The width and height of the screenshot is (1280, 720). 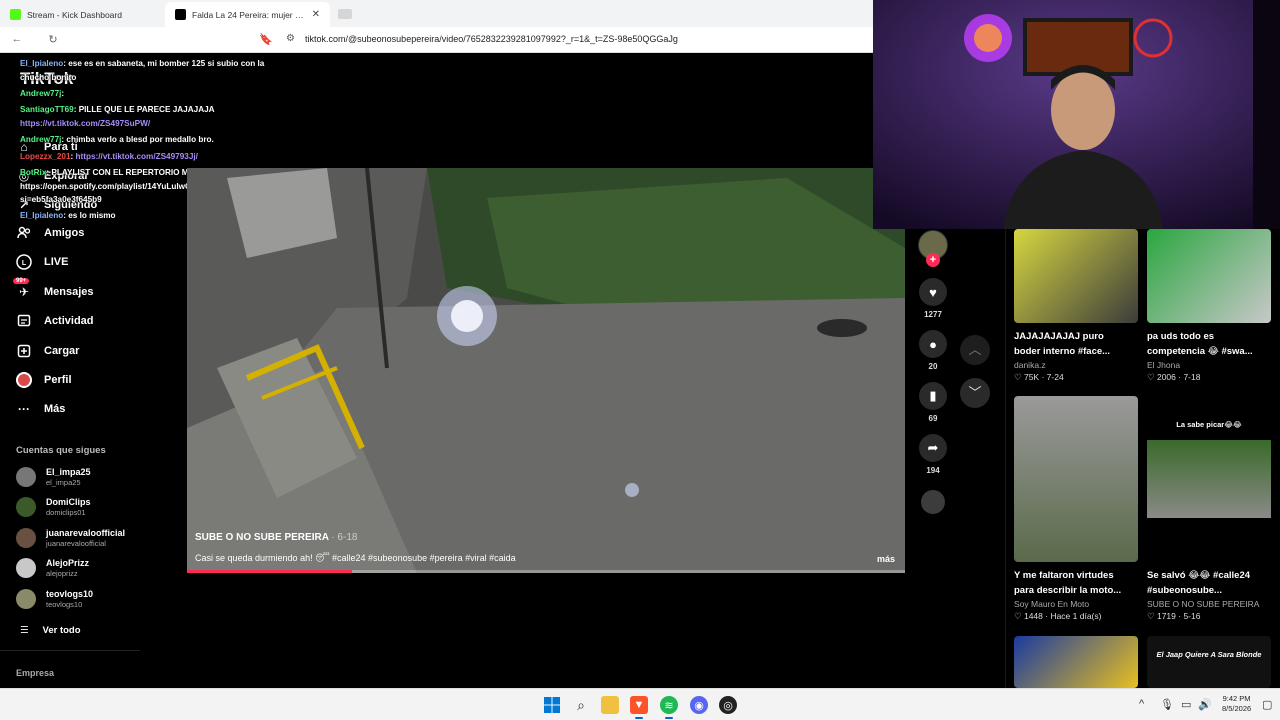 I want to click on volume-icon: 🔊, so click(x=1205, y=704).